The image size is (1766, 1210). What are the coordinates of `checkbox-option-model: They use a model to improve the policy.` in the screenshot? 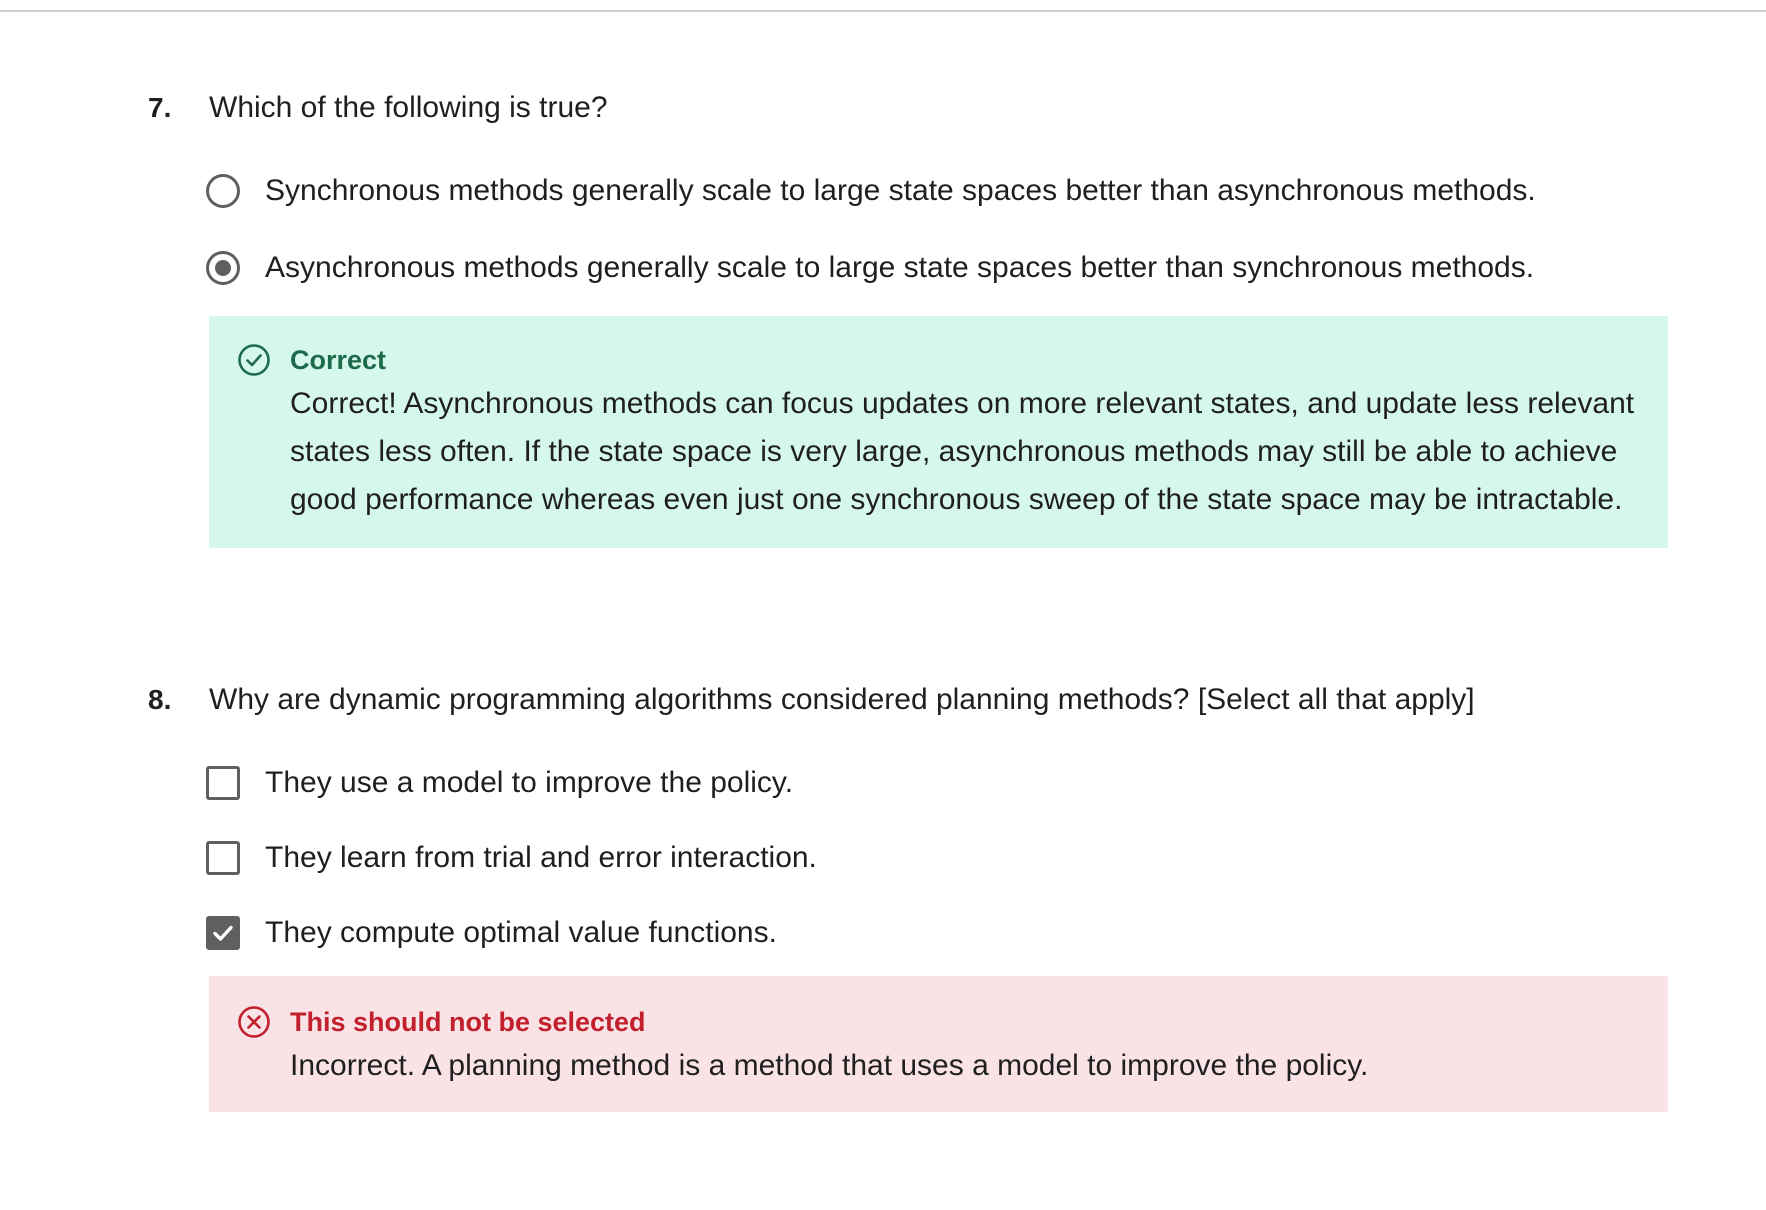 It's located at (499, 783).